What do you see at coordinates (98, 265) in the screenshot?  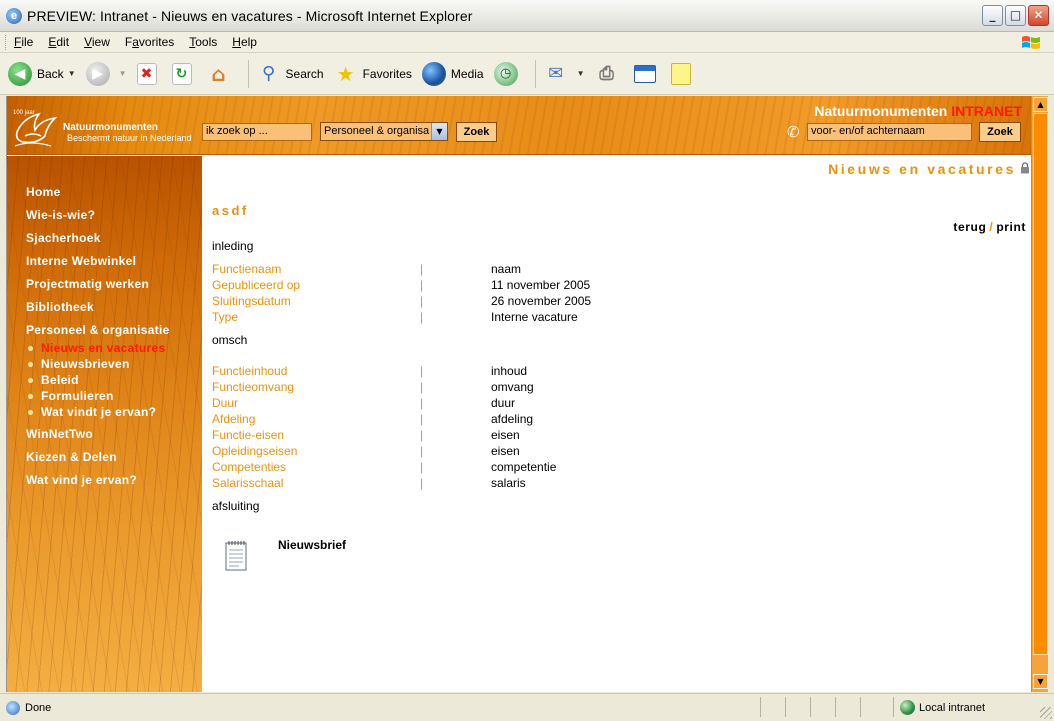 I see `sidebar-item-interne-webwinkel: Interne Webwinkel` at bounding box center [98, 265].